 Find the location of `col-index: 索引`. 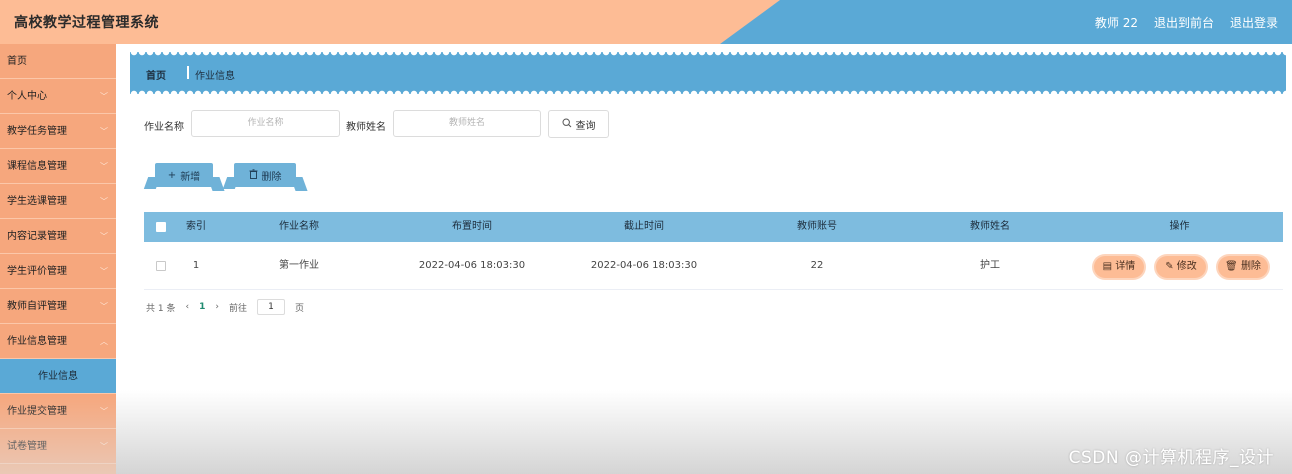

col-index: 索引 is located at coordinates (196, 226).